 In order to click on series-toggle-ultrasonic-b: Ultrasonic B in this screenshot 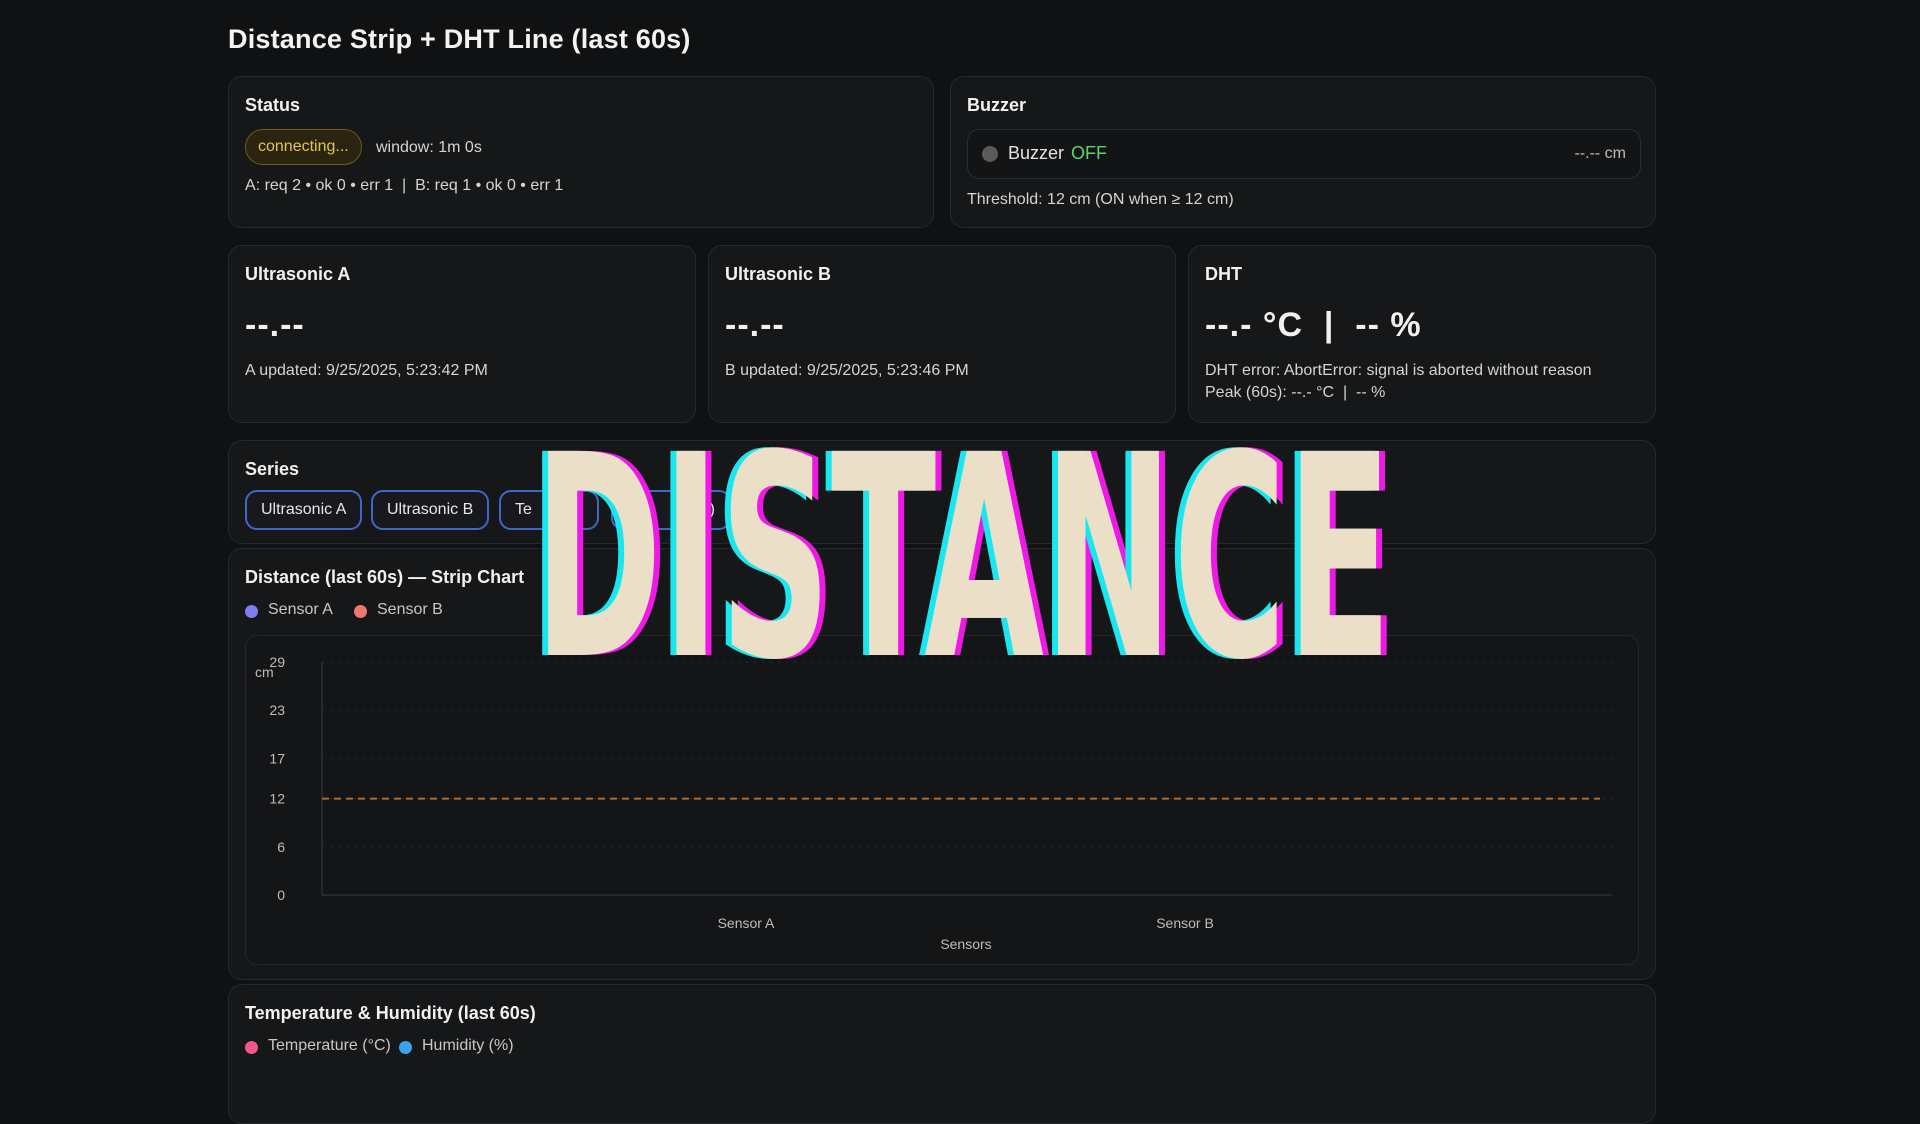, I will do `click(430, 510)`.